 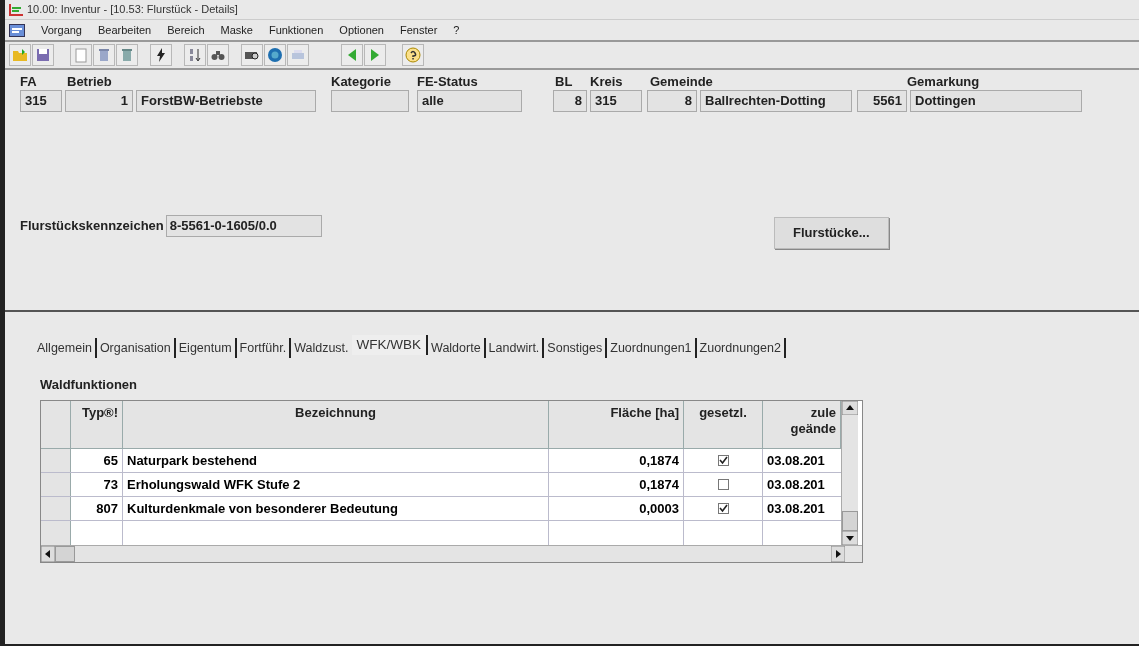 I want to click on menu-item: Vorgang, so click(x=61, y=30).